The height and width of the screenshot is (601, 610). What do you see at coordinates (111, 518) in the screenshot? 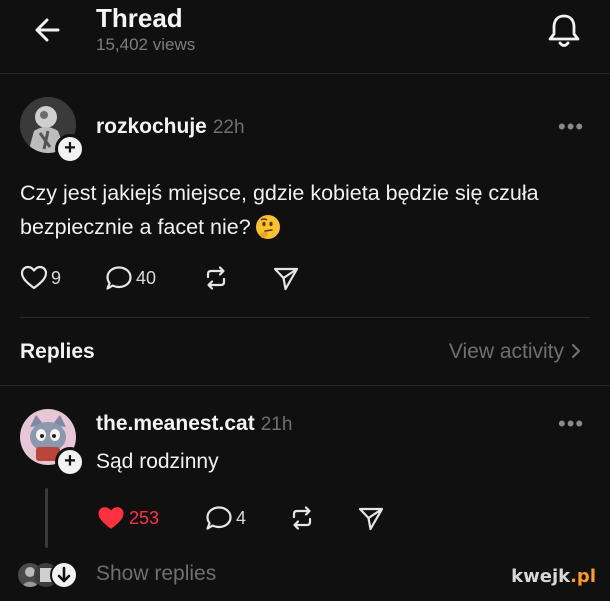
I see `heart-filled-icon` at bounding box center [111, 518].